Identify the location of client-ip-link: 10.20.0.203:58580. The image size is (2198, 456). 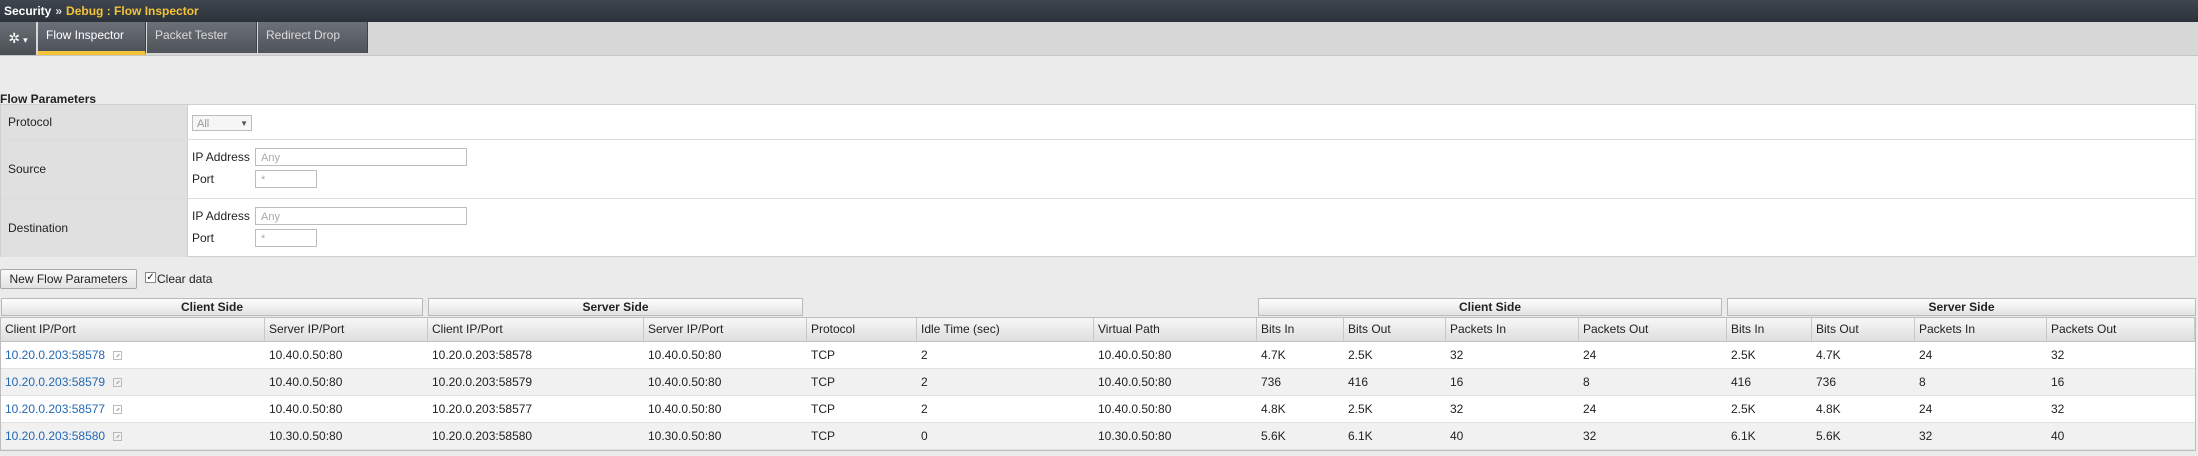
(55, 436).